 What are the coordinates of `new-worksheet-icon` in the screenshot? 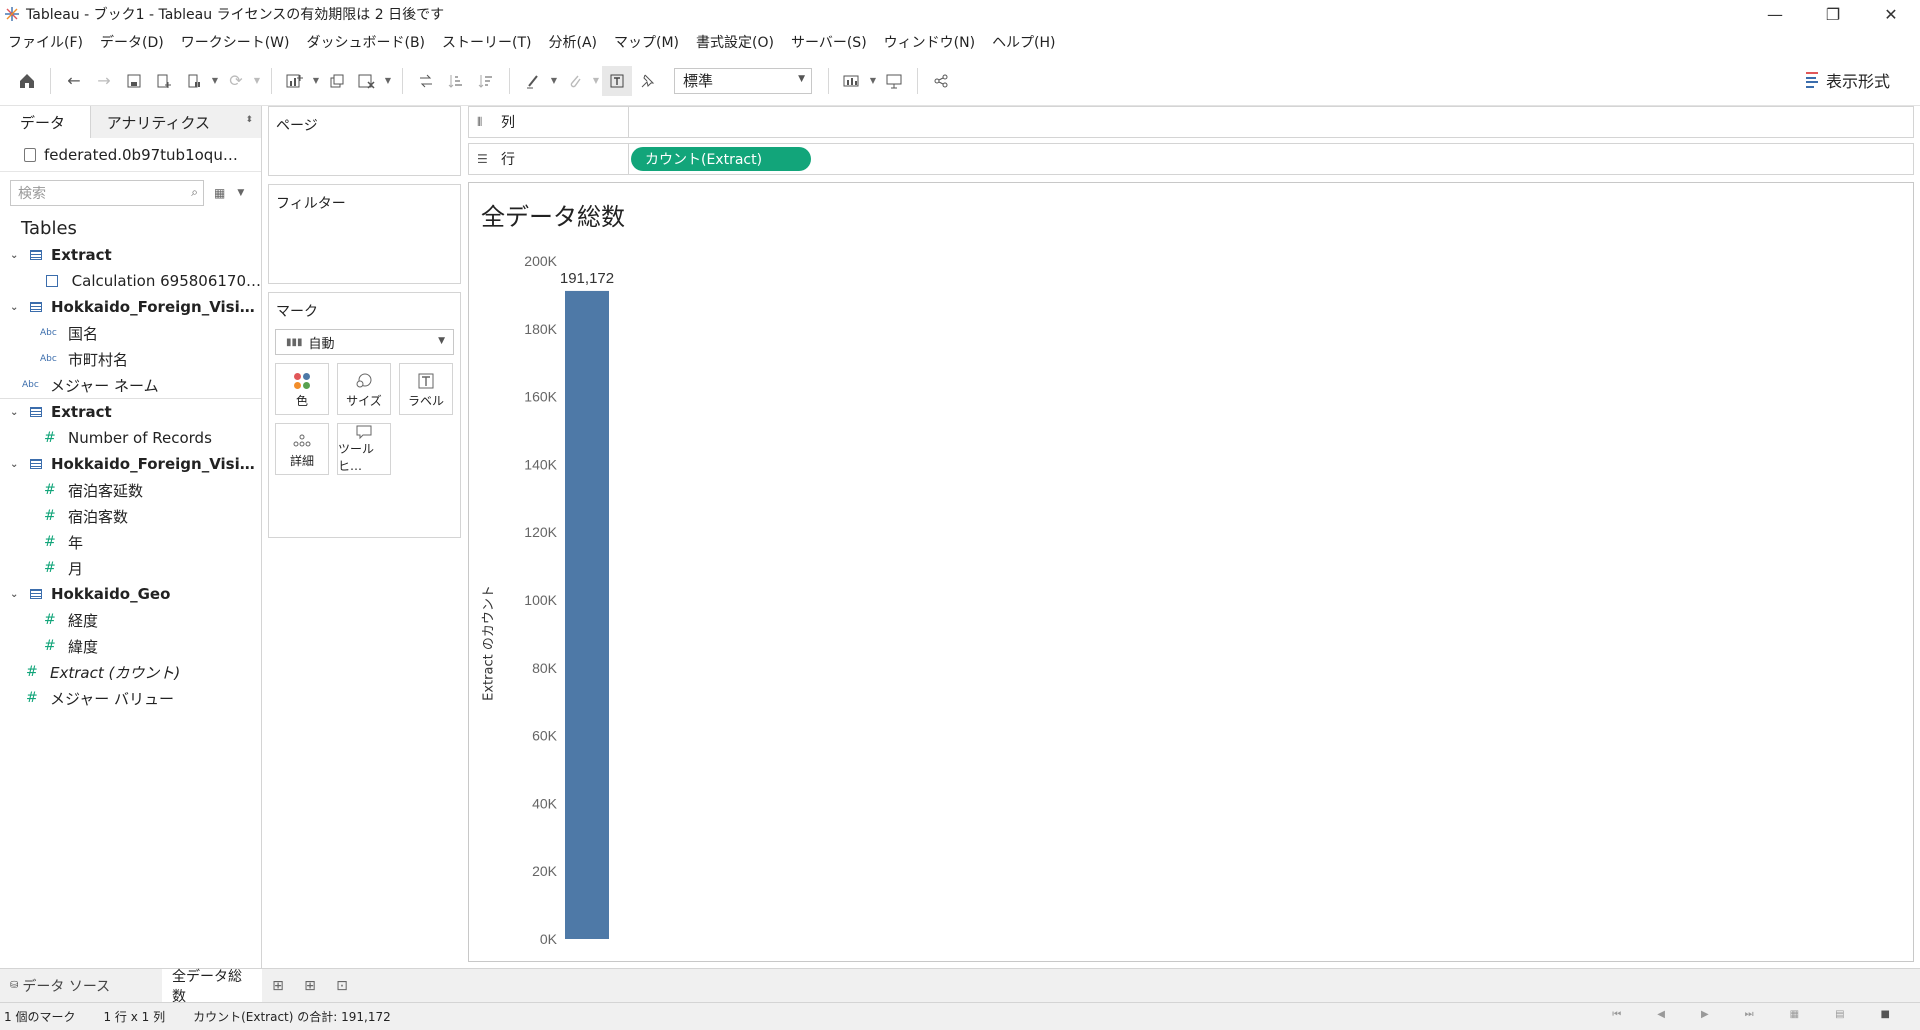 It's located at (295, 81).